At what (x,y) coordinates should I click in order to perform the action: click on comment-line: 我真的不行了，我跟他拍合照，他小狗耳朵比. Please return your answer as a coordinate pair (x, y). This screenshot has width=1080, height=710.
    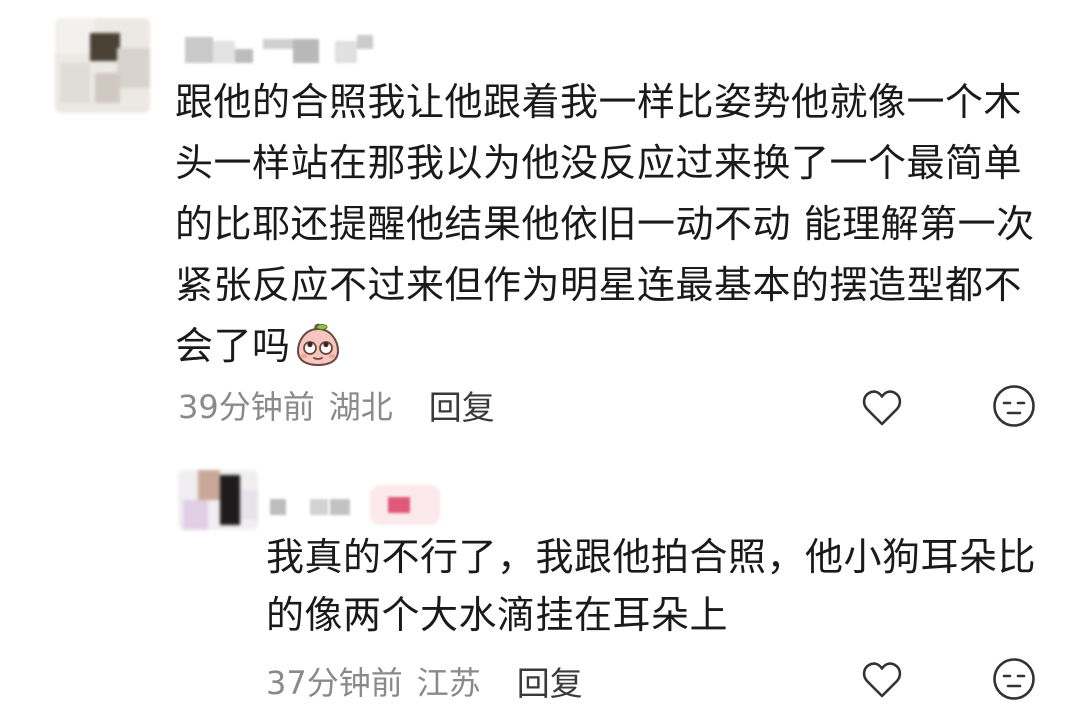
    Looking at the image, I should click on (651, 557).